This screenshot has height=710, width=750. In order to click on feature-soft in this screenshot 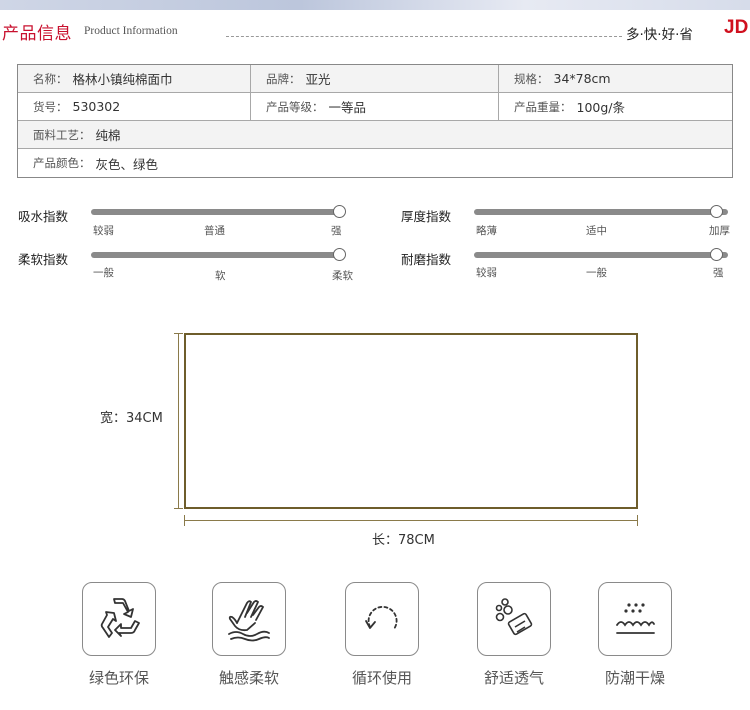, I will do `click(249, 619)`.